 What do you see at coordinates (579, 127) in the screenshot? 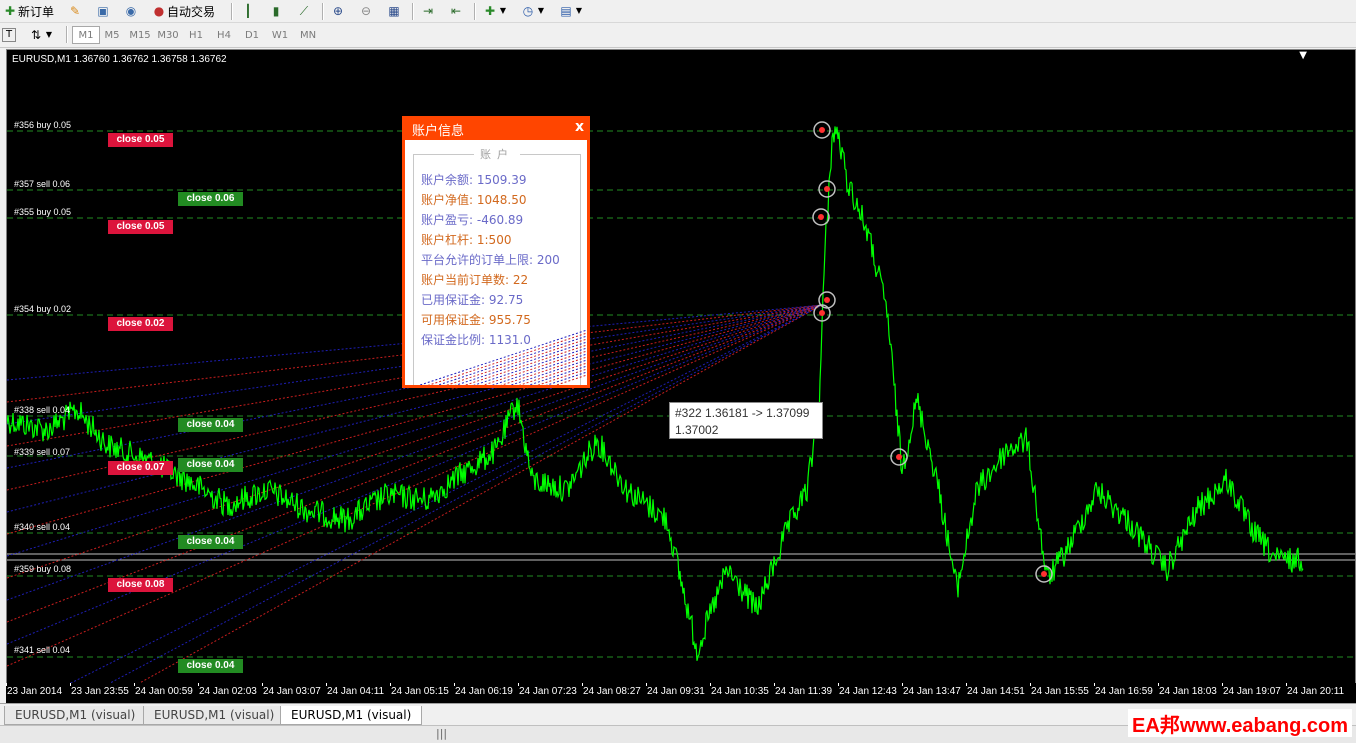
I see `panel-close-button: x` at bounding box center [579, 127].